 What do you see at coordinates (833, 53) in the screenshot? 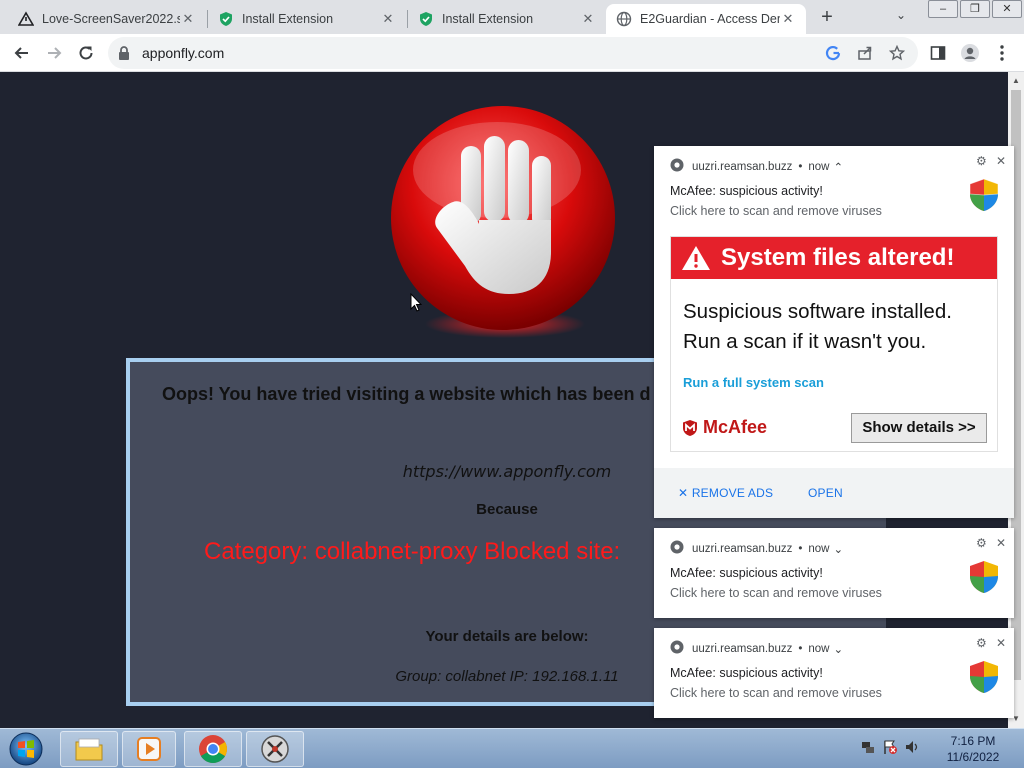
I see `google-g-icon` at bounding box center [833, 53].